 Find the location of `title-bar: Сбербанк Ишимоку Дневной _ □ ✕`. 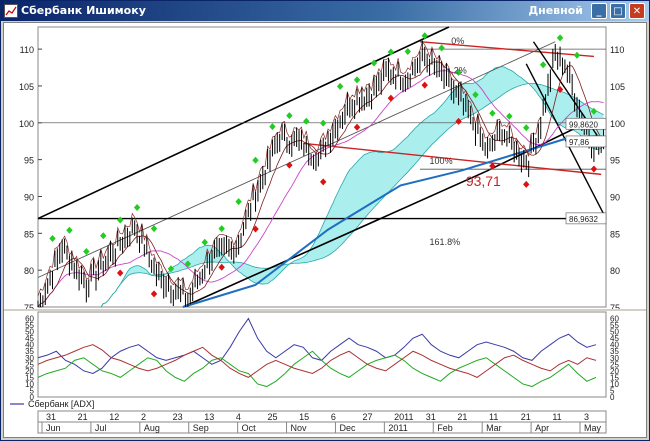

title-bar: Сбербанк Ишимоку Дневной _ □ ✕ is located at coordinates (325, 11).